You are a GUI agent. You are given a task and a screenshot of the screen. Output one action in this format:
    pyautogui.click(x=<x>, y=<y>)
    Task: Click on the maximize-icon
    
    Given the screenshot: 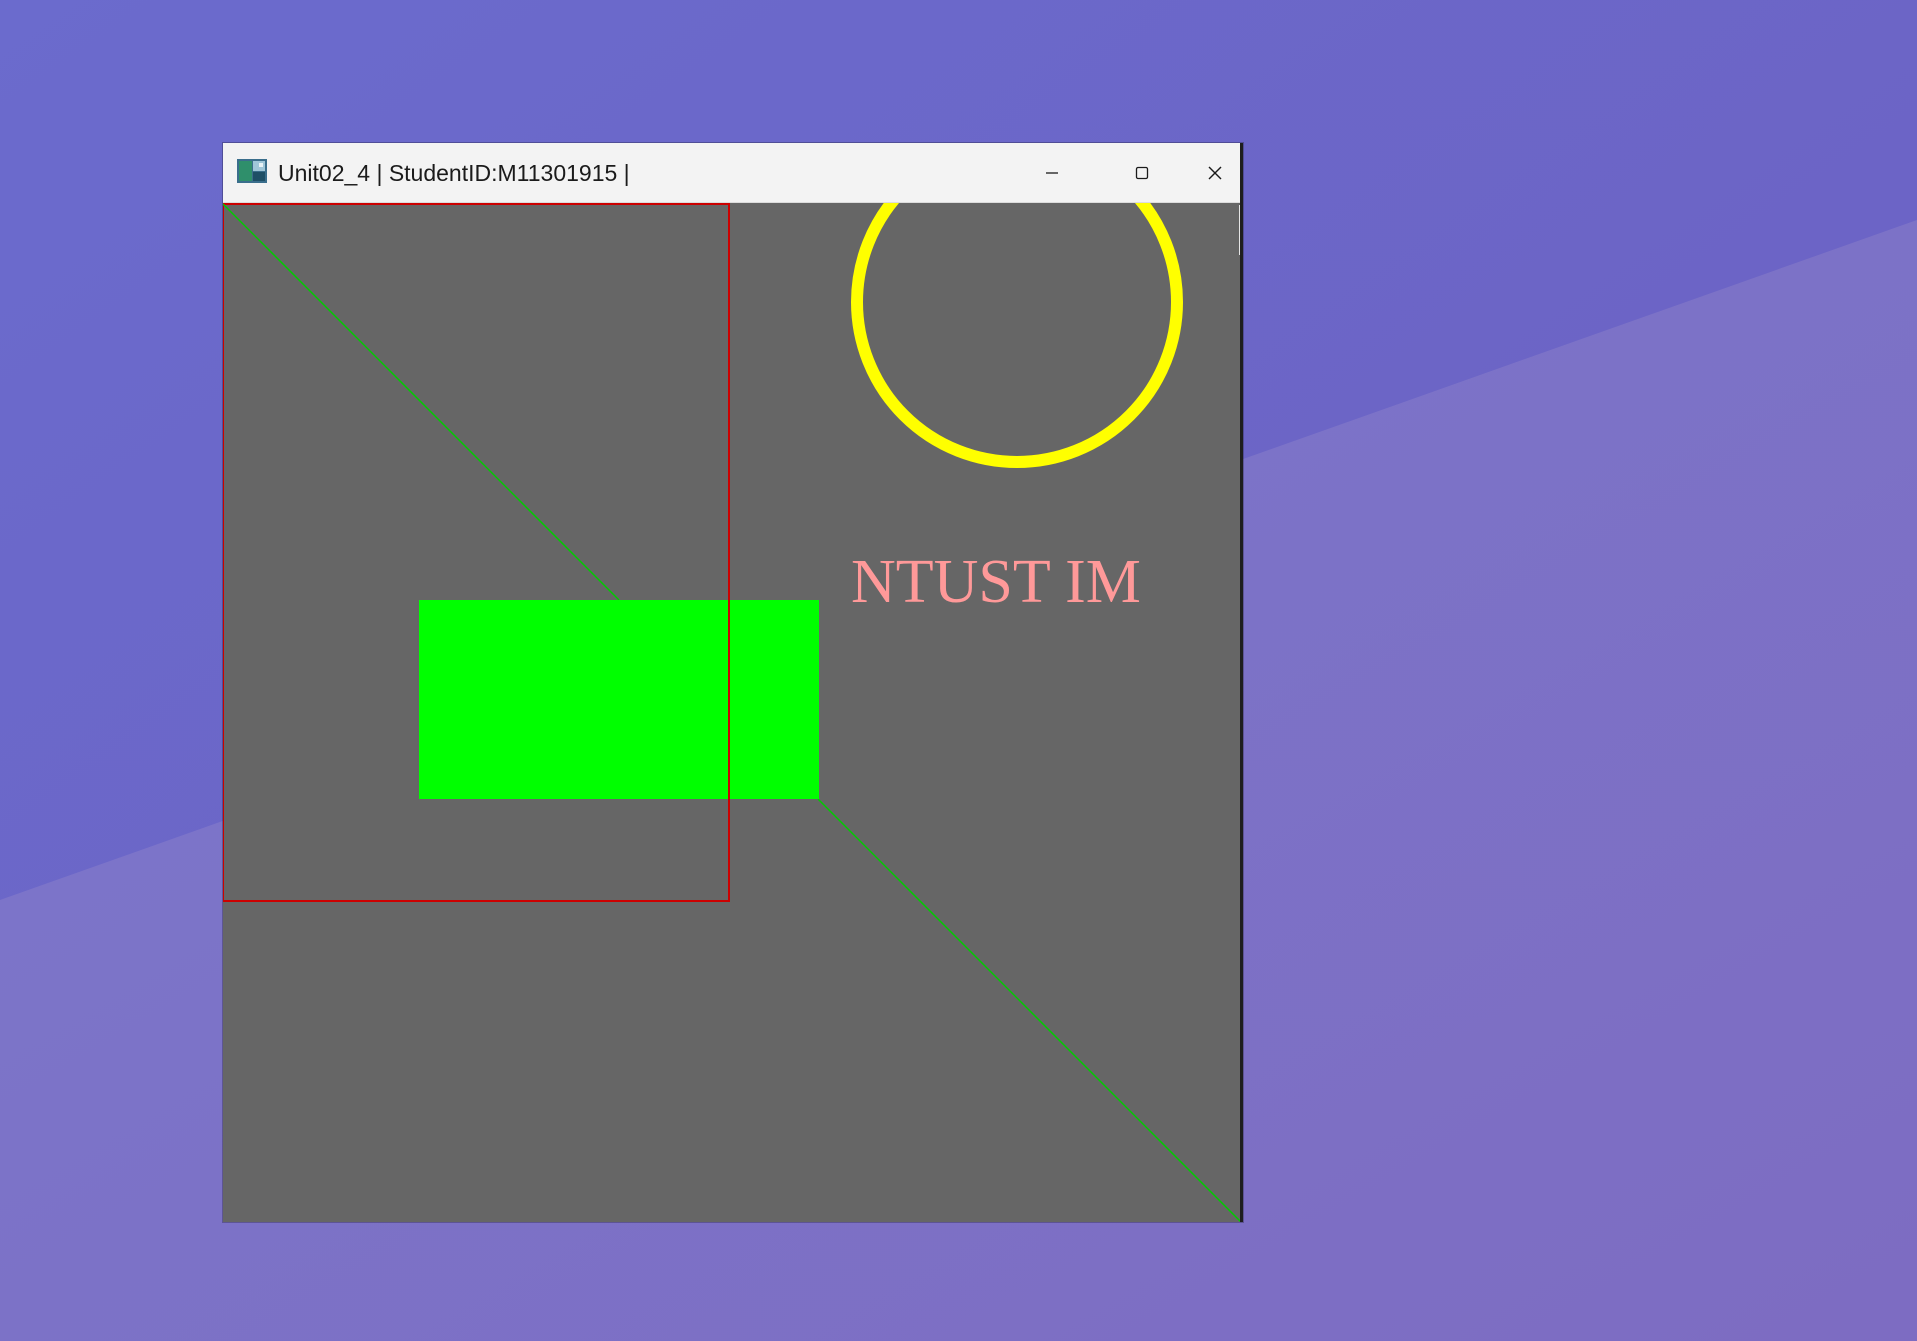 What is the action you would take?
    pyautogui.click(x=1142, y=173)
    